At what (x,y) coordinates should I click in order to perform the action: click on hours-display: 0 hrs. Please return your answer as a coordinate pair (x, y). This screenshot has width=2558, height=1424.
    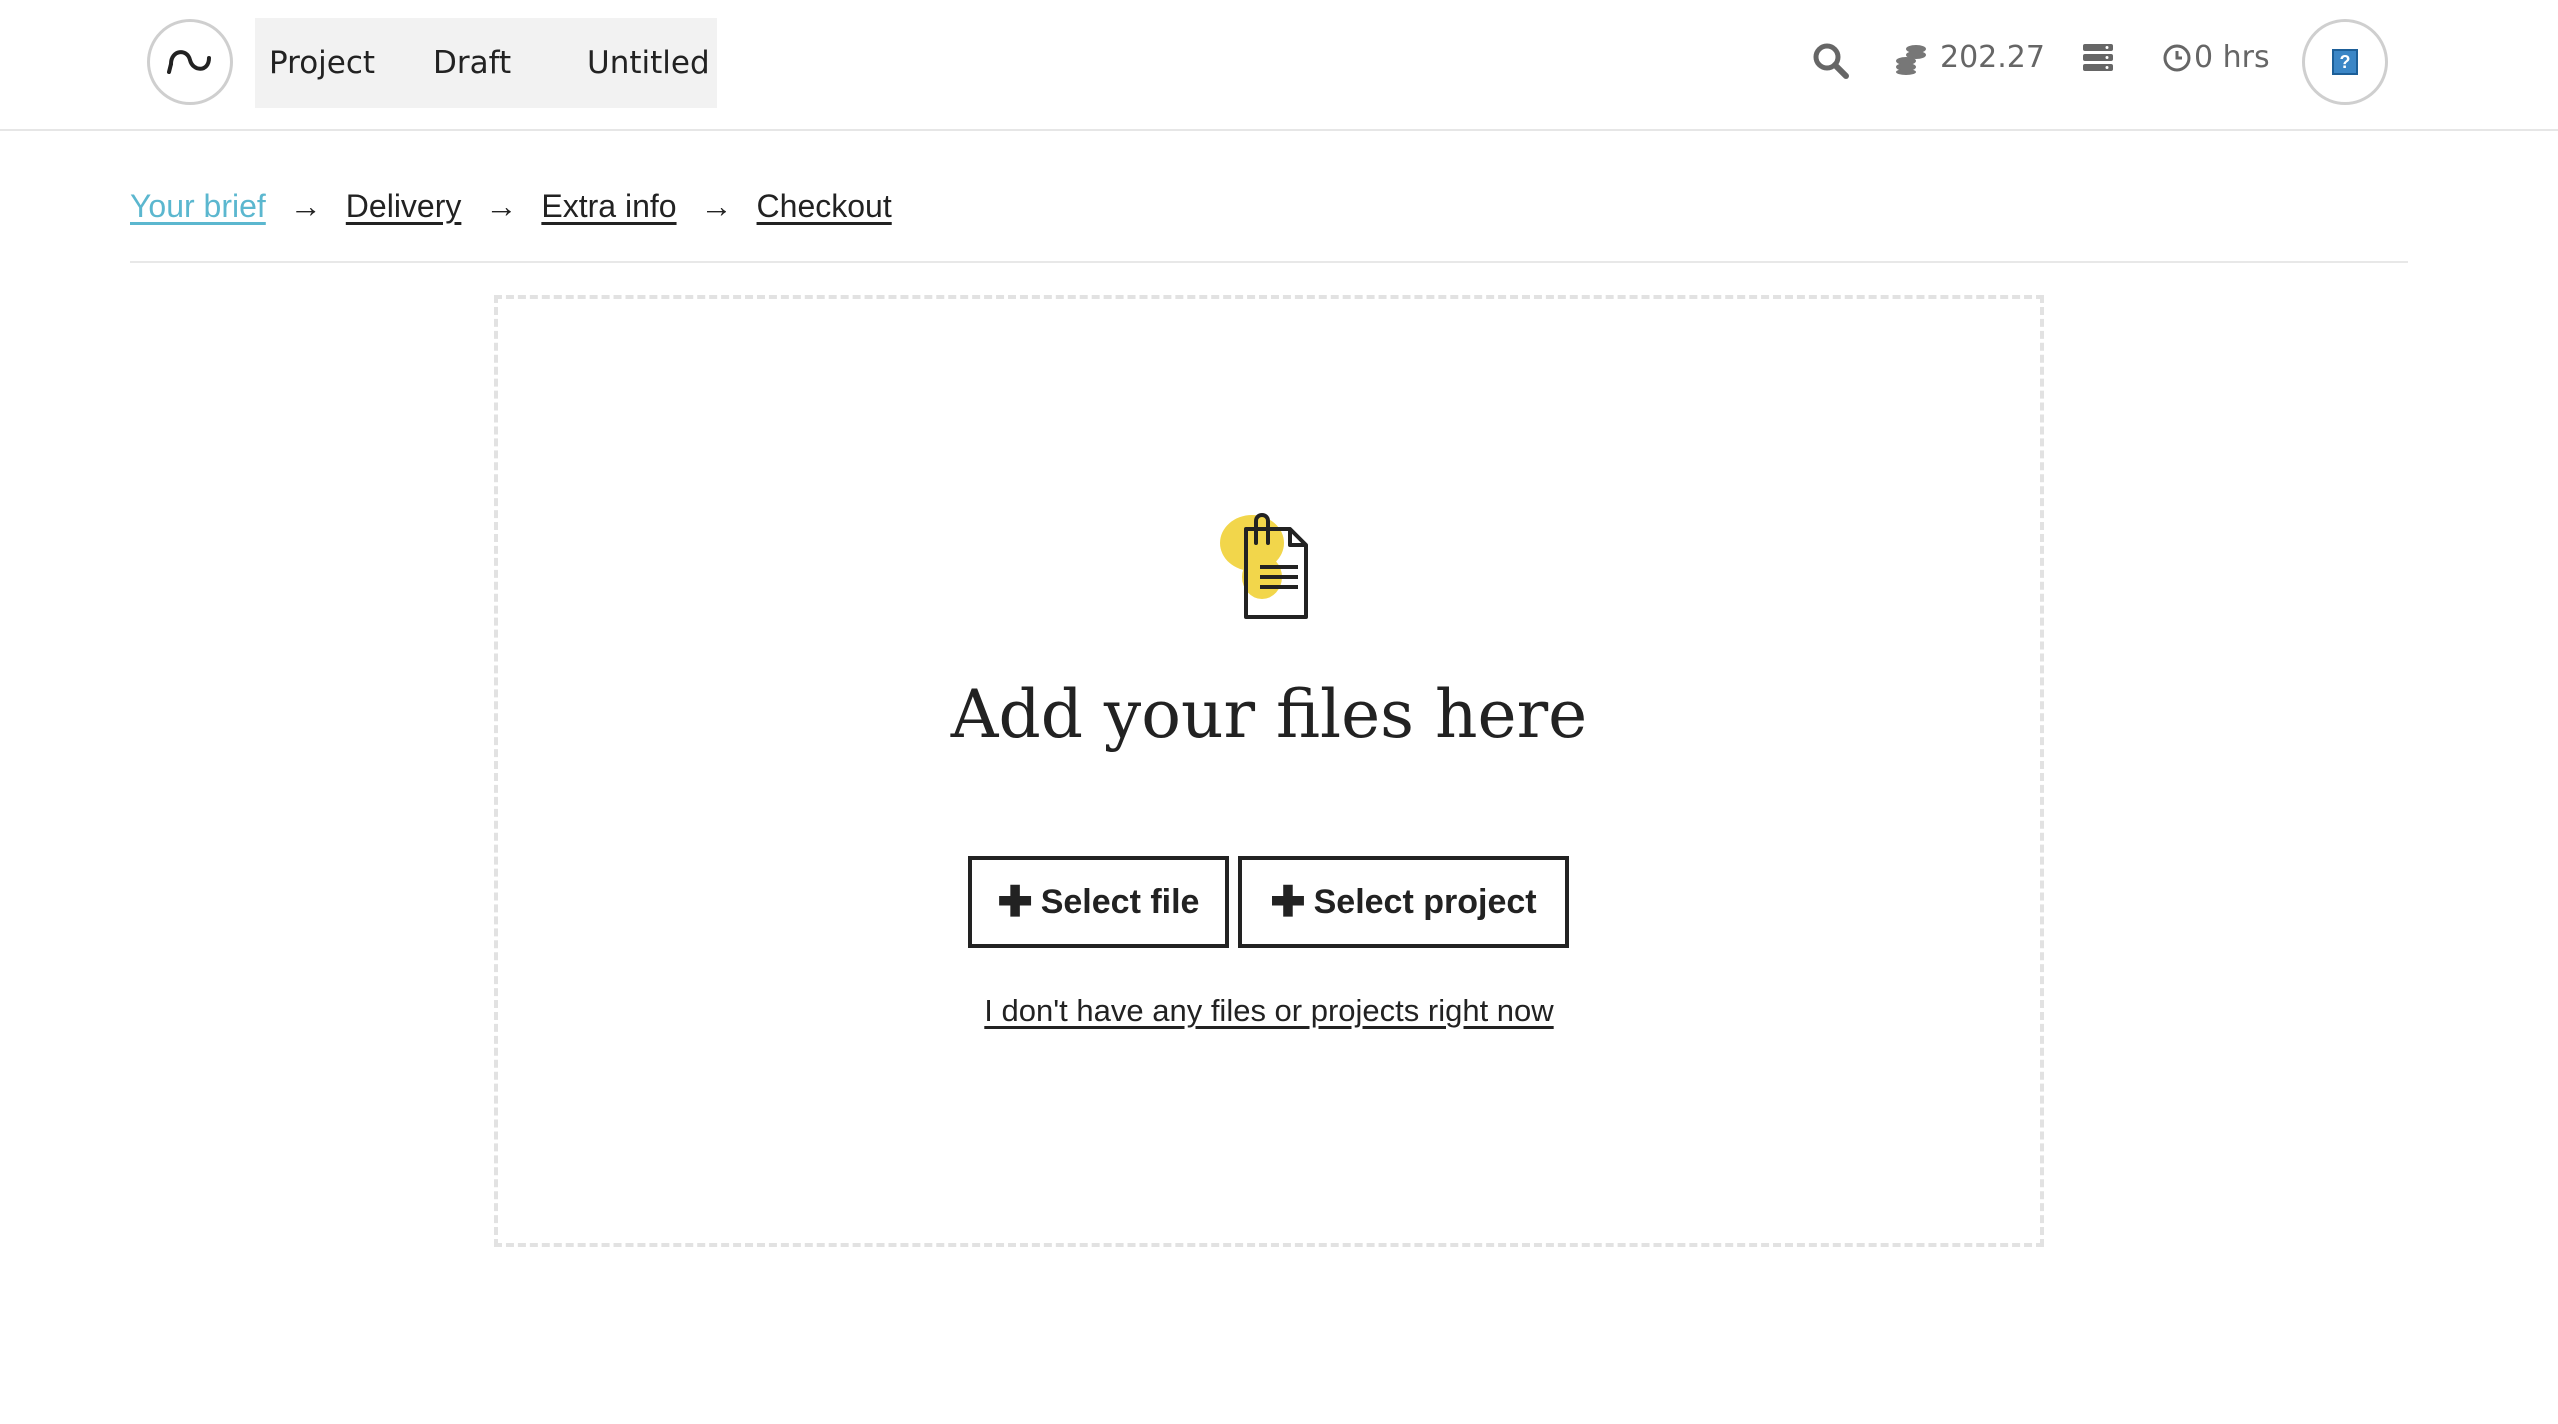
    Looking at the image, I should click on (2216, 57).